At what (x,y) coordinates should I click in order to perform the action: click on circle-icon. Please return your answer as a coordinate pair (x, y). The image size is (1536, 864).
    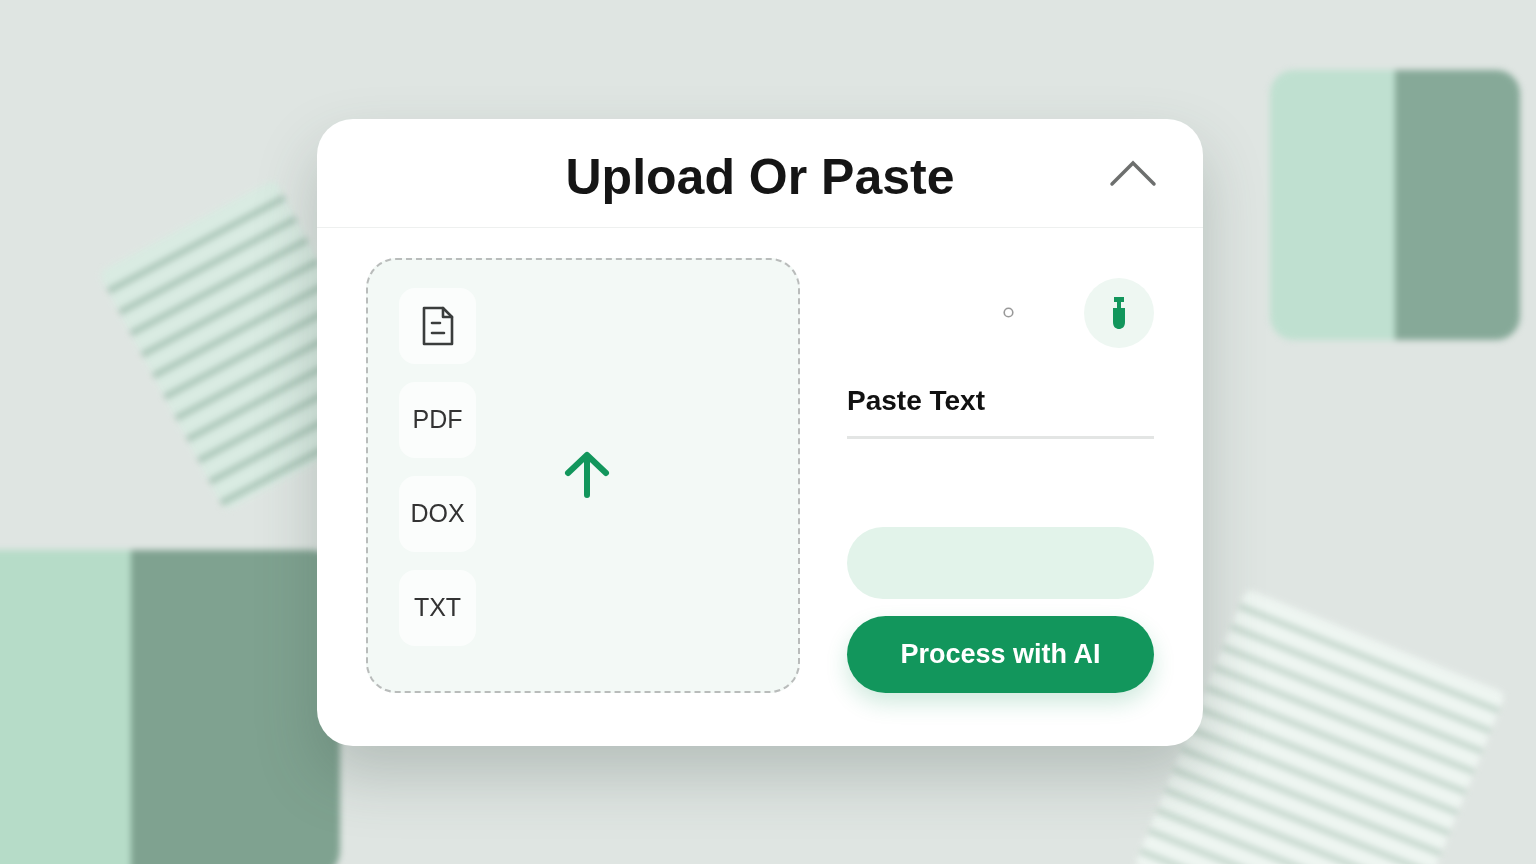
    Looking at the image, I should click on (1008, 312).